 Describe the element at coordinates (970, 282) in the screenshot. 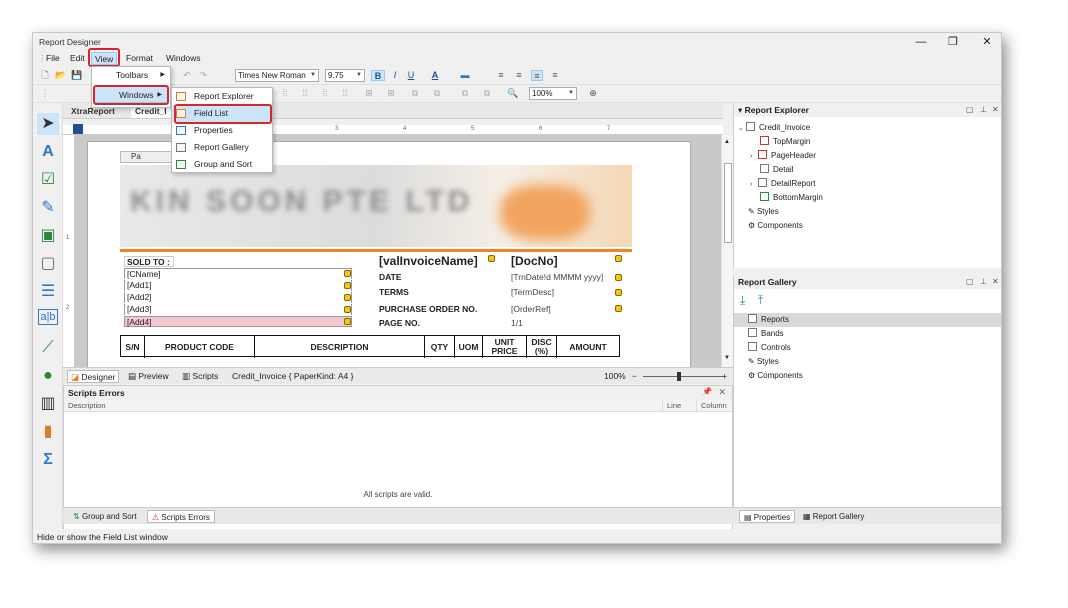

I see `panel-options-icon: ▢` at that location.